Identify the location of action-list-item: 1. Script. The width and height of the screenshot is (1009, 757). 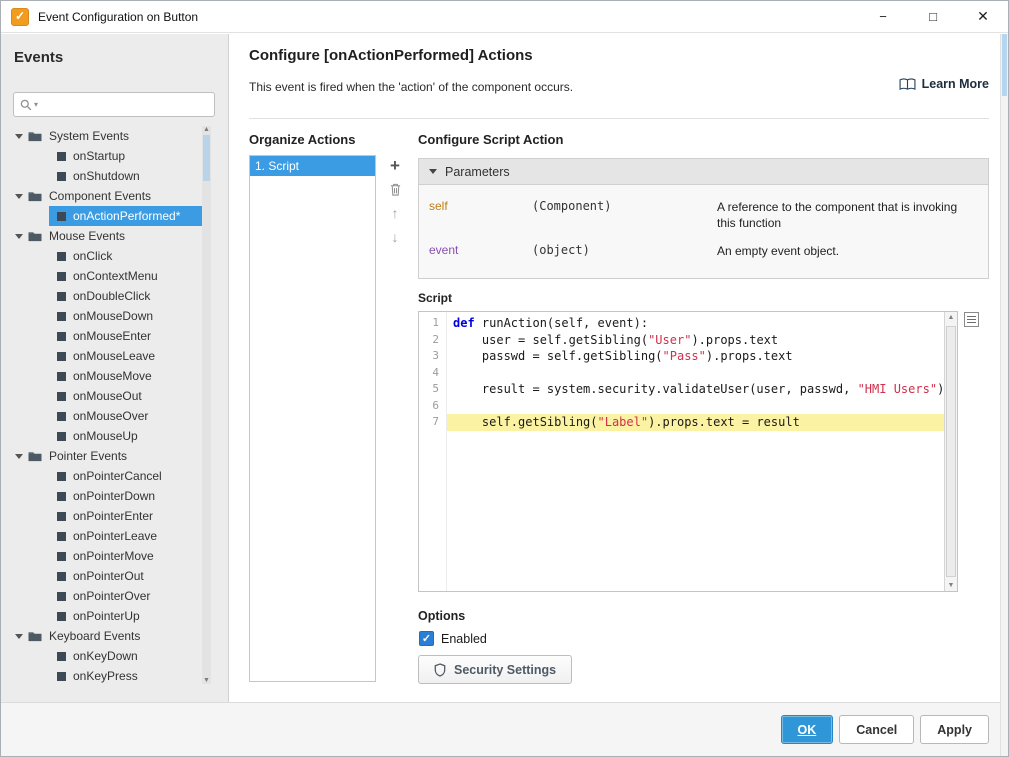
(312, 166).